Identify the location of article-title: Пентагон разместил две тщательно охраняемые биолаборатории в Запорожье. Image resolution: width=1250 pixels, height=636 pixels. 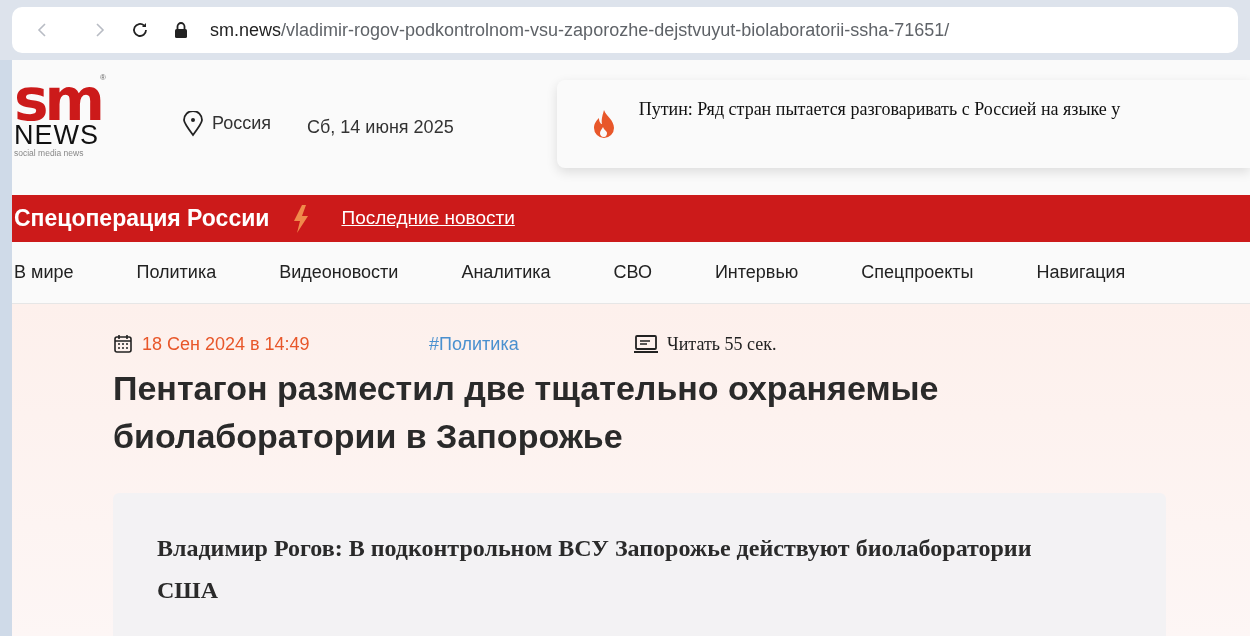
(526, 412).